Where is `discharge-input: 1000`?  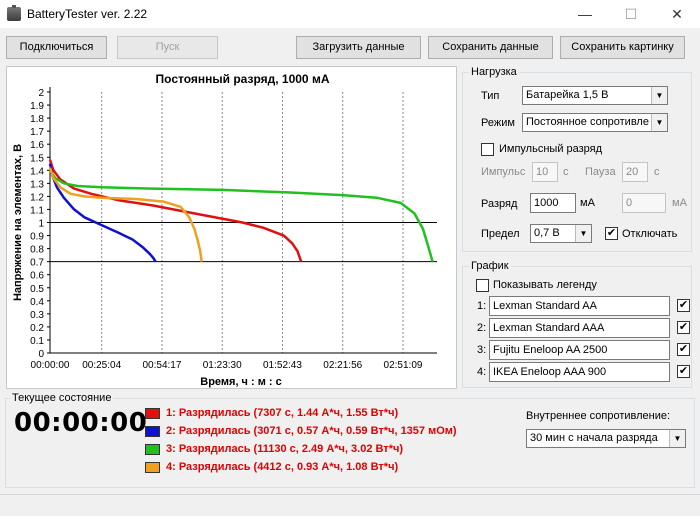 discharge-input: 1000 is located at coordinates (553, 203).